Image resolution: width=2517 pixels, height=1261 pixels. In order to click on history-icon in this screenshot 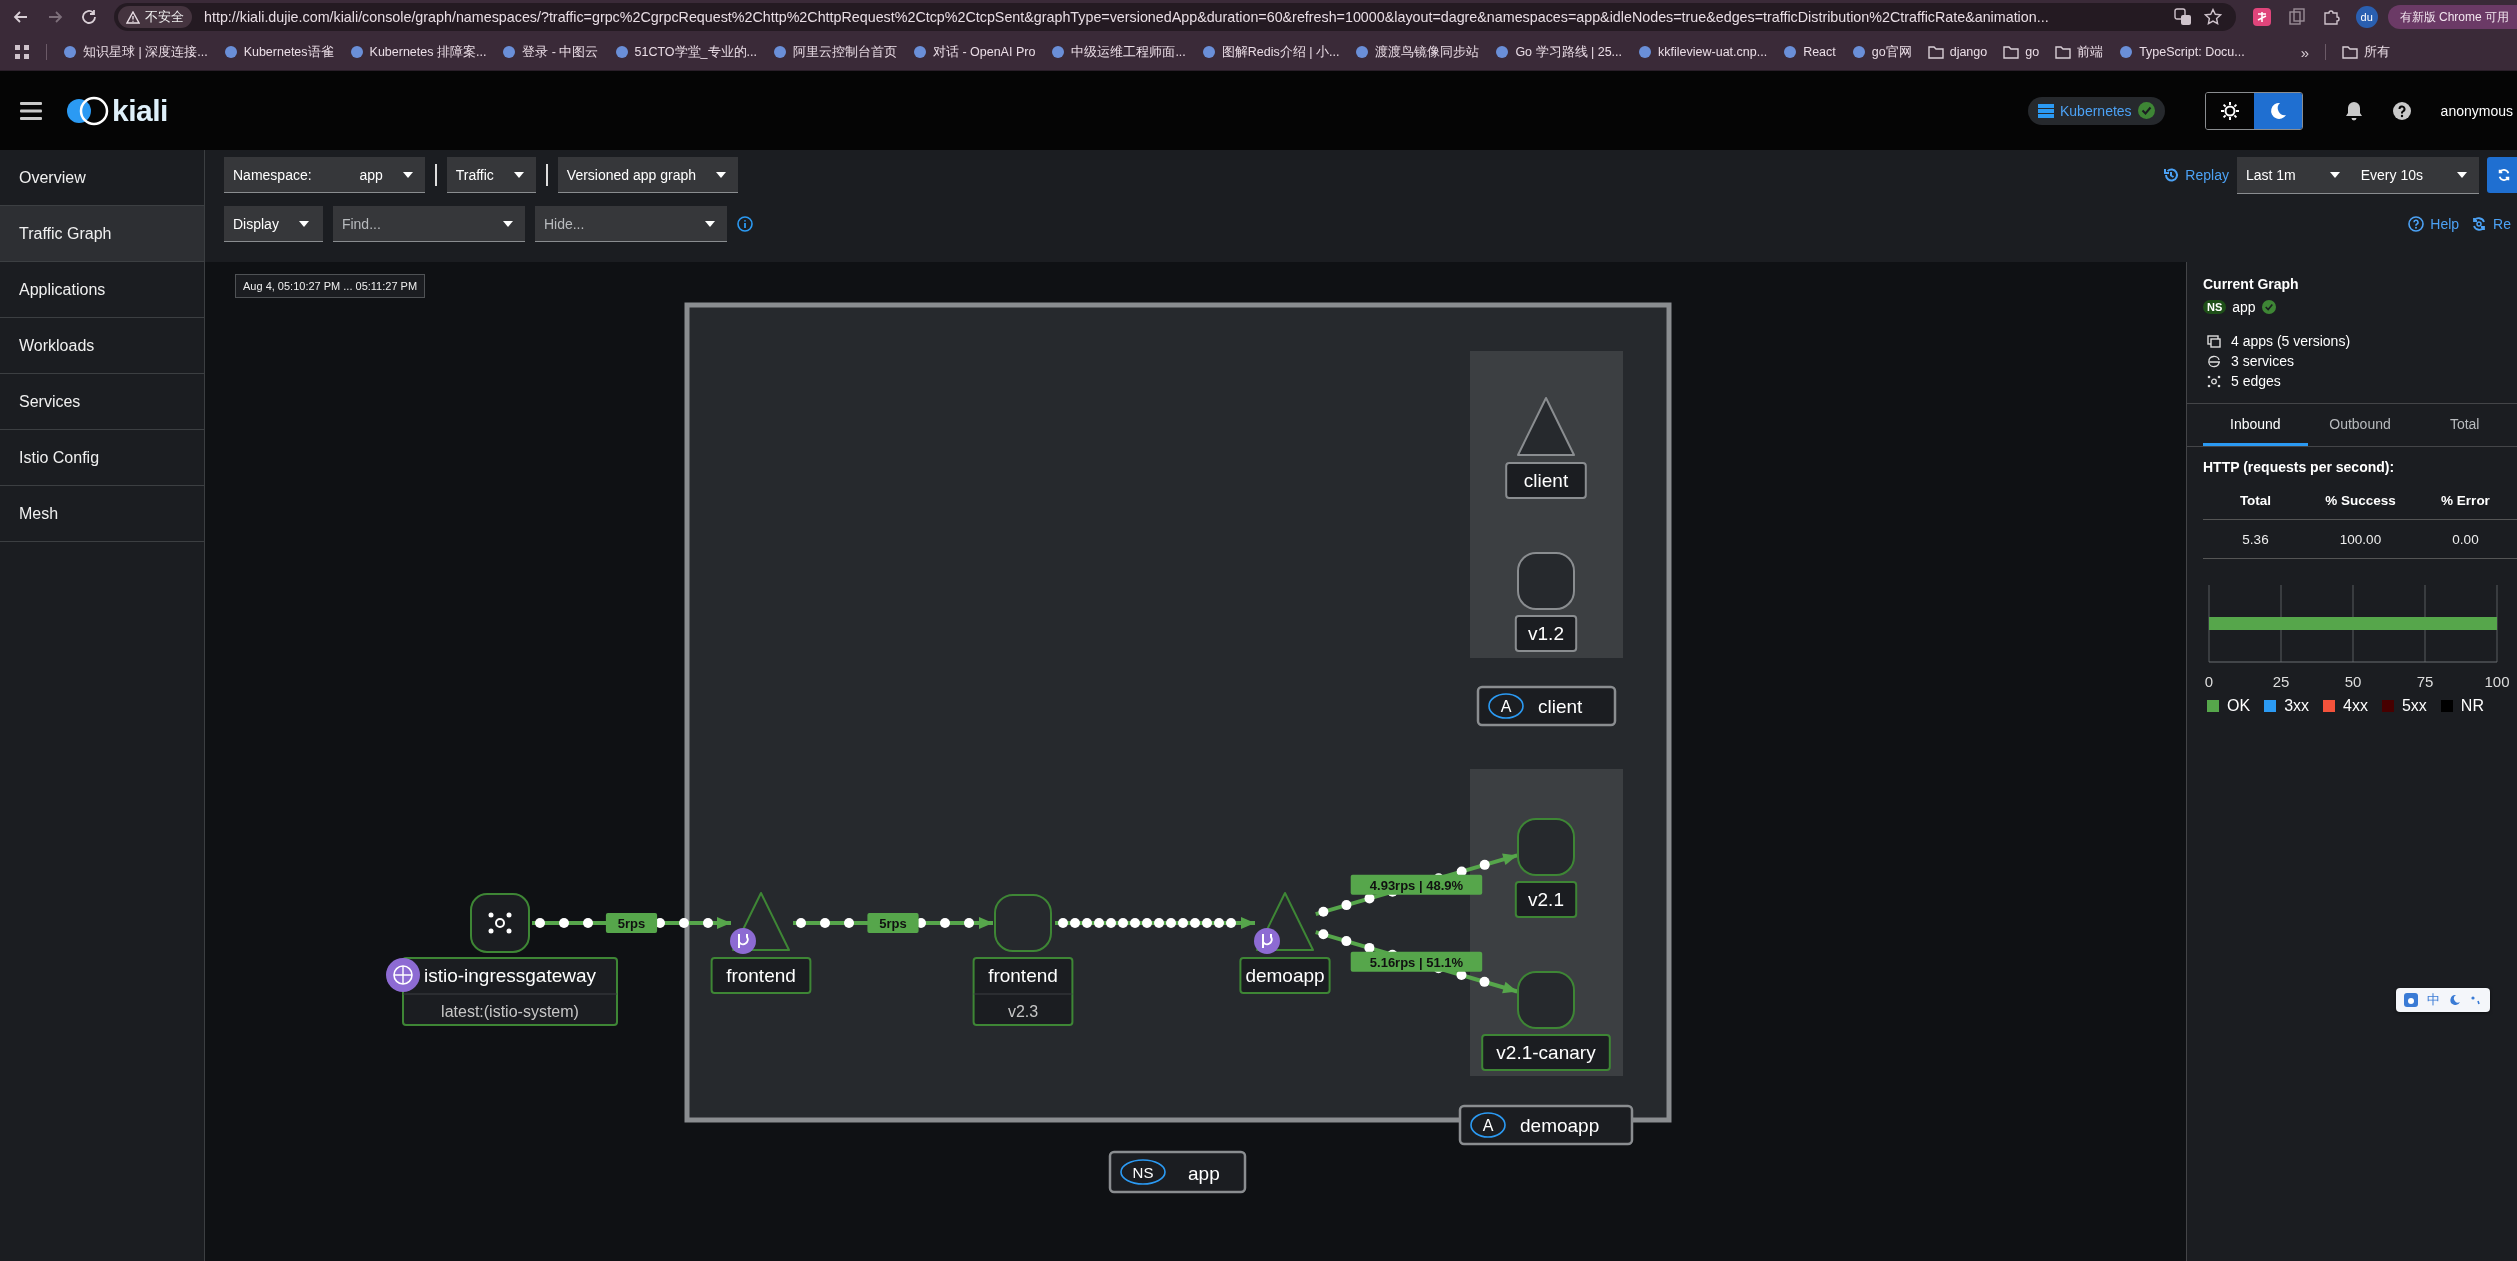, I will do `click(2171, 175)`.